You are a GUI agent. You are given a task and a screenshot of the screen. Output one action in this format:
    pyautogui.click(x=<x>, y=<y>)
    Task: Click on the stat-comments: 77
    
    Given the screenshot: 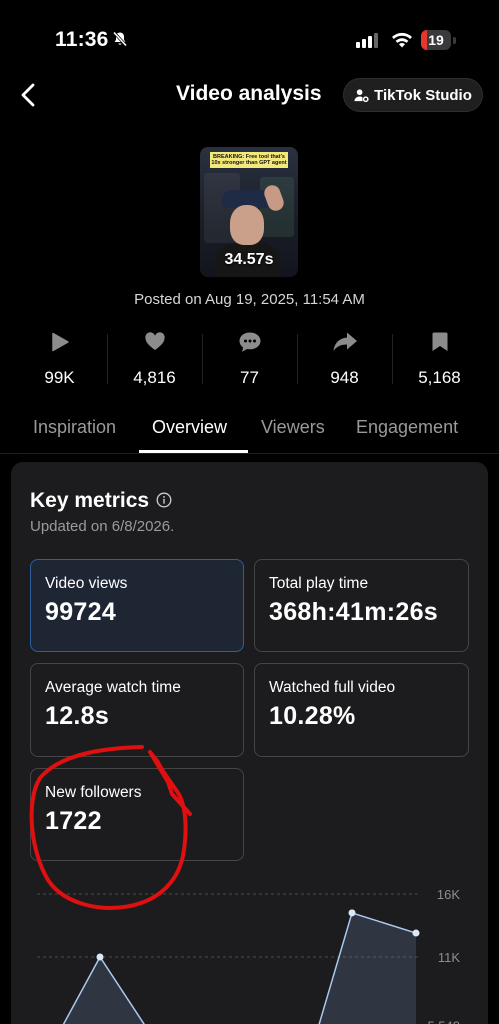 What is the action you would take?
    pyautogui.click(x=249, y=359)
    